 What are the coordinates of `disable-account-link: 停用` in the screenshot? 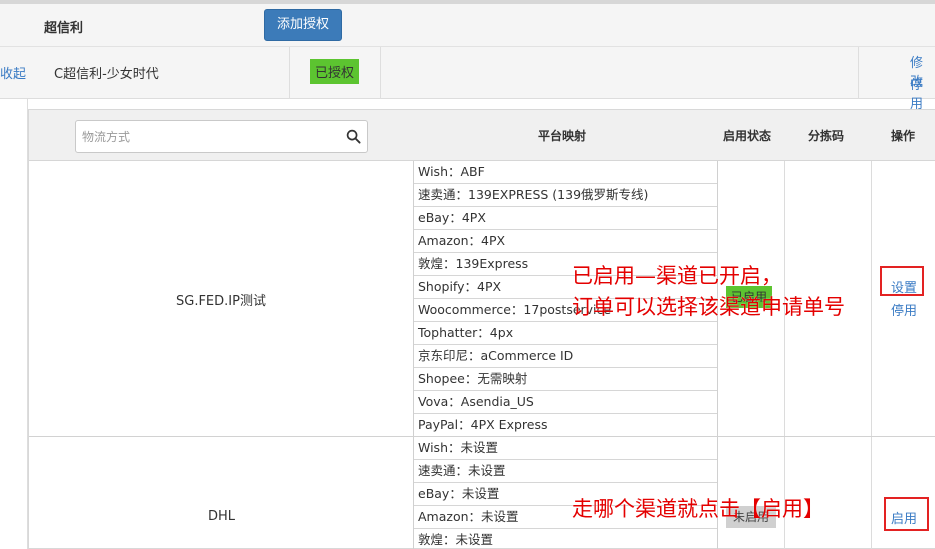 It's located at (922, 93).